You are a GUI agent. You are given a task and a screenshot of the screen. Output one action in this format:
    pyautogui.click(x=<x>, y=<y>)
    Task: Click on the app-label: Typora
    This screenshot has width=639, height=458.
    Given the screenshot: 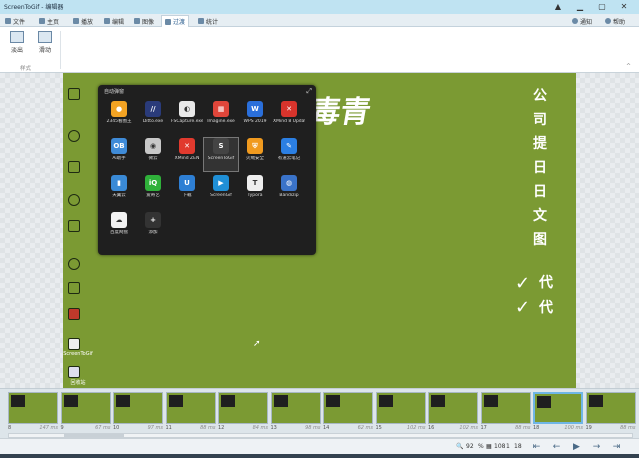 What is the action you would take?
    pyautogui.click(x=255, y=195)
    